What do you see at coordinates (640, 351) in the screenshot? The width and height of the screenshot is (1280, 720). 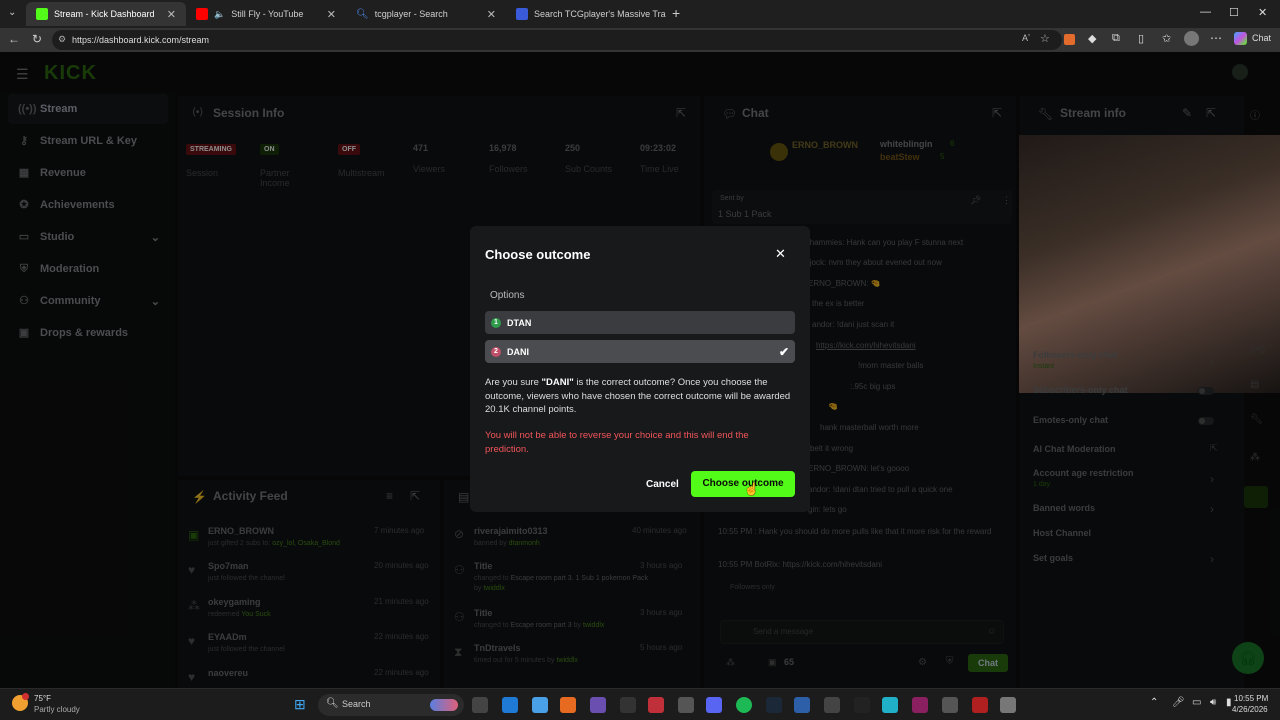 I see `outcome-option-dani: 2 DANI ✔` at bounding box center [640, 351].